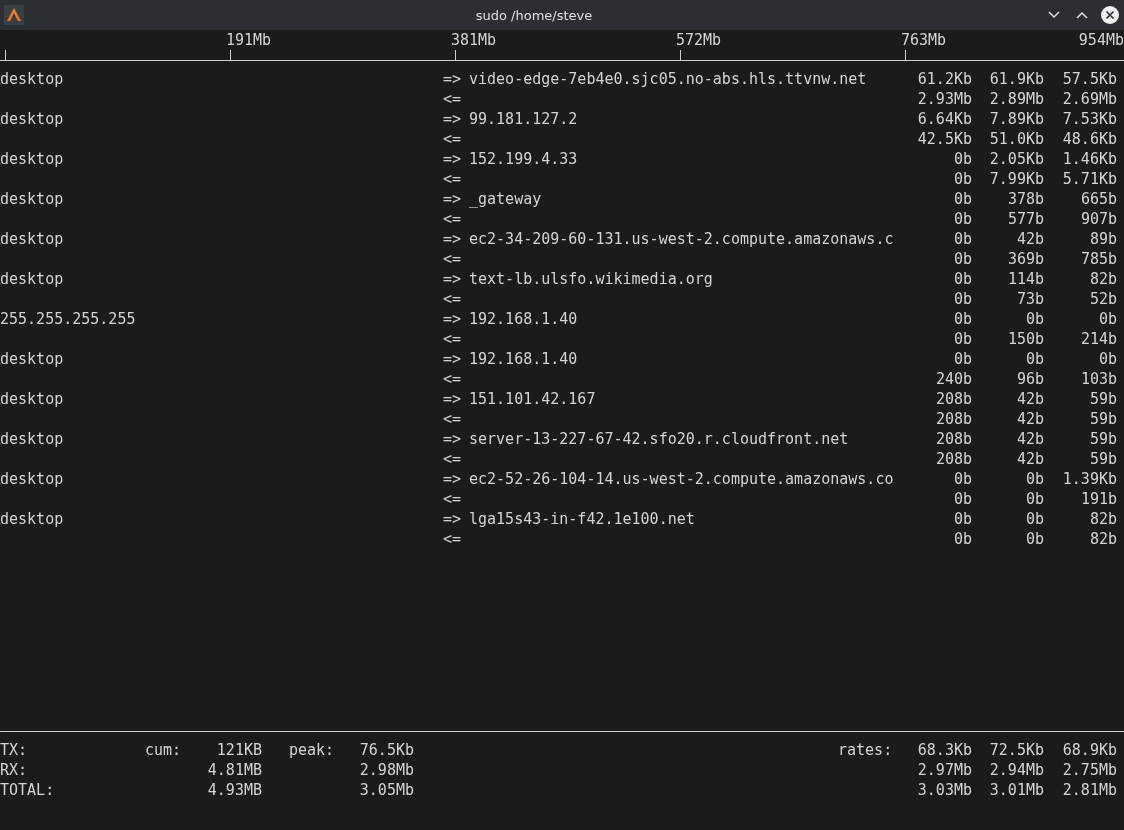 The image size is (1124, 830). I want to click on rate-value: 2.94Mb, so click(1016, 770).